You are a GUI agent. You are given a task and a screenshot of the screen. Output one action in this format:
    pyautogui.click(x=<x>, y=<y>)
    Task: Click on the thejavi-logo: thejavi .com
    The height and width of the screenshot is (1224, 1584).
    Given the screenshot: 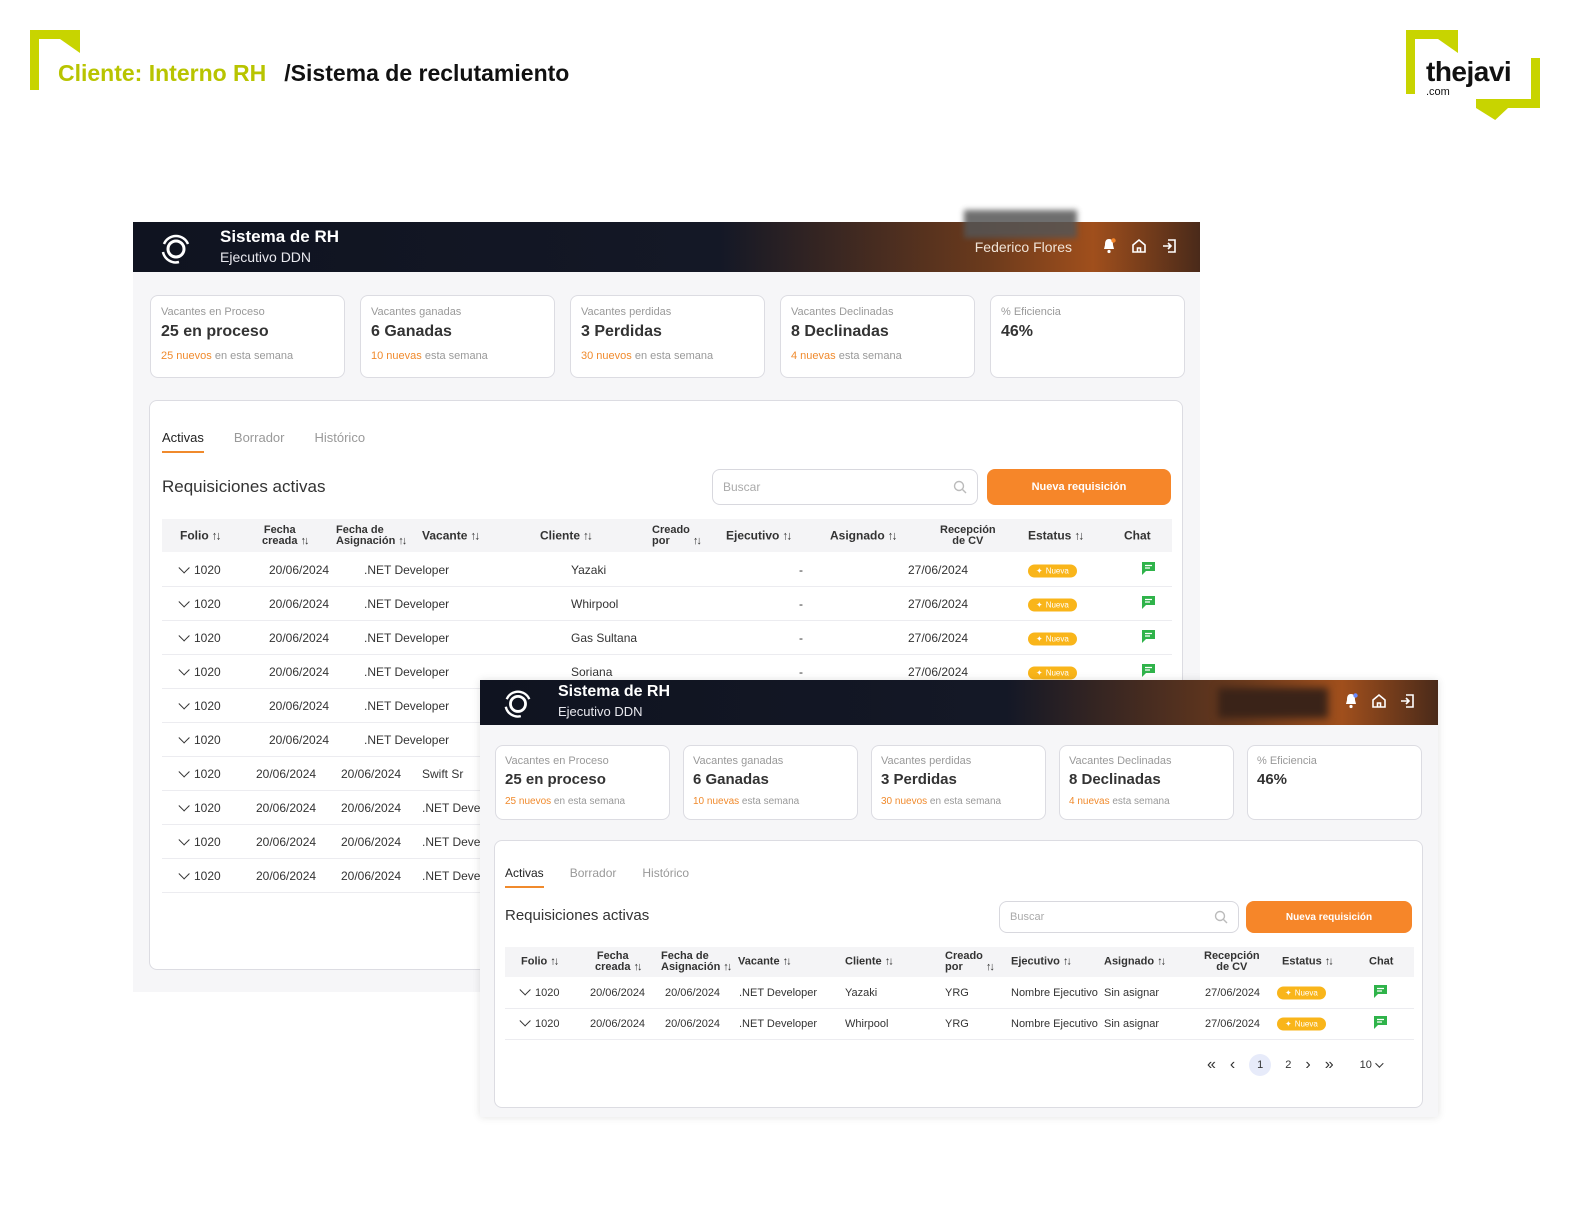 What is the action you would take?
    pyautogui.click(x=1473, y=75)
    